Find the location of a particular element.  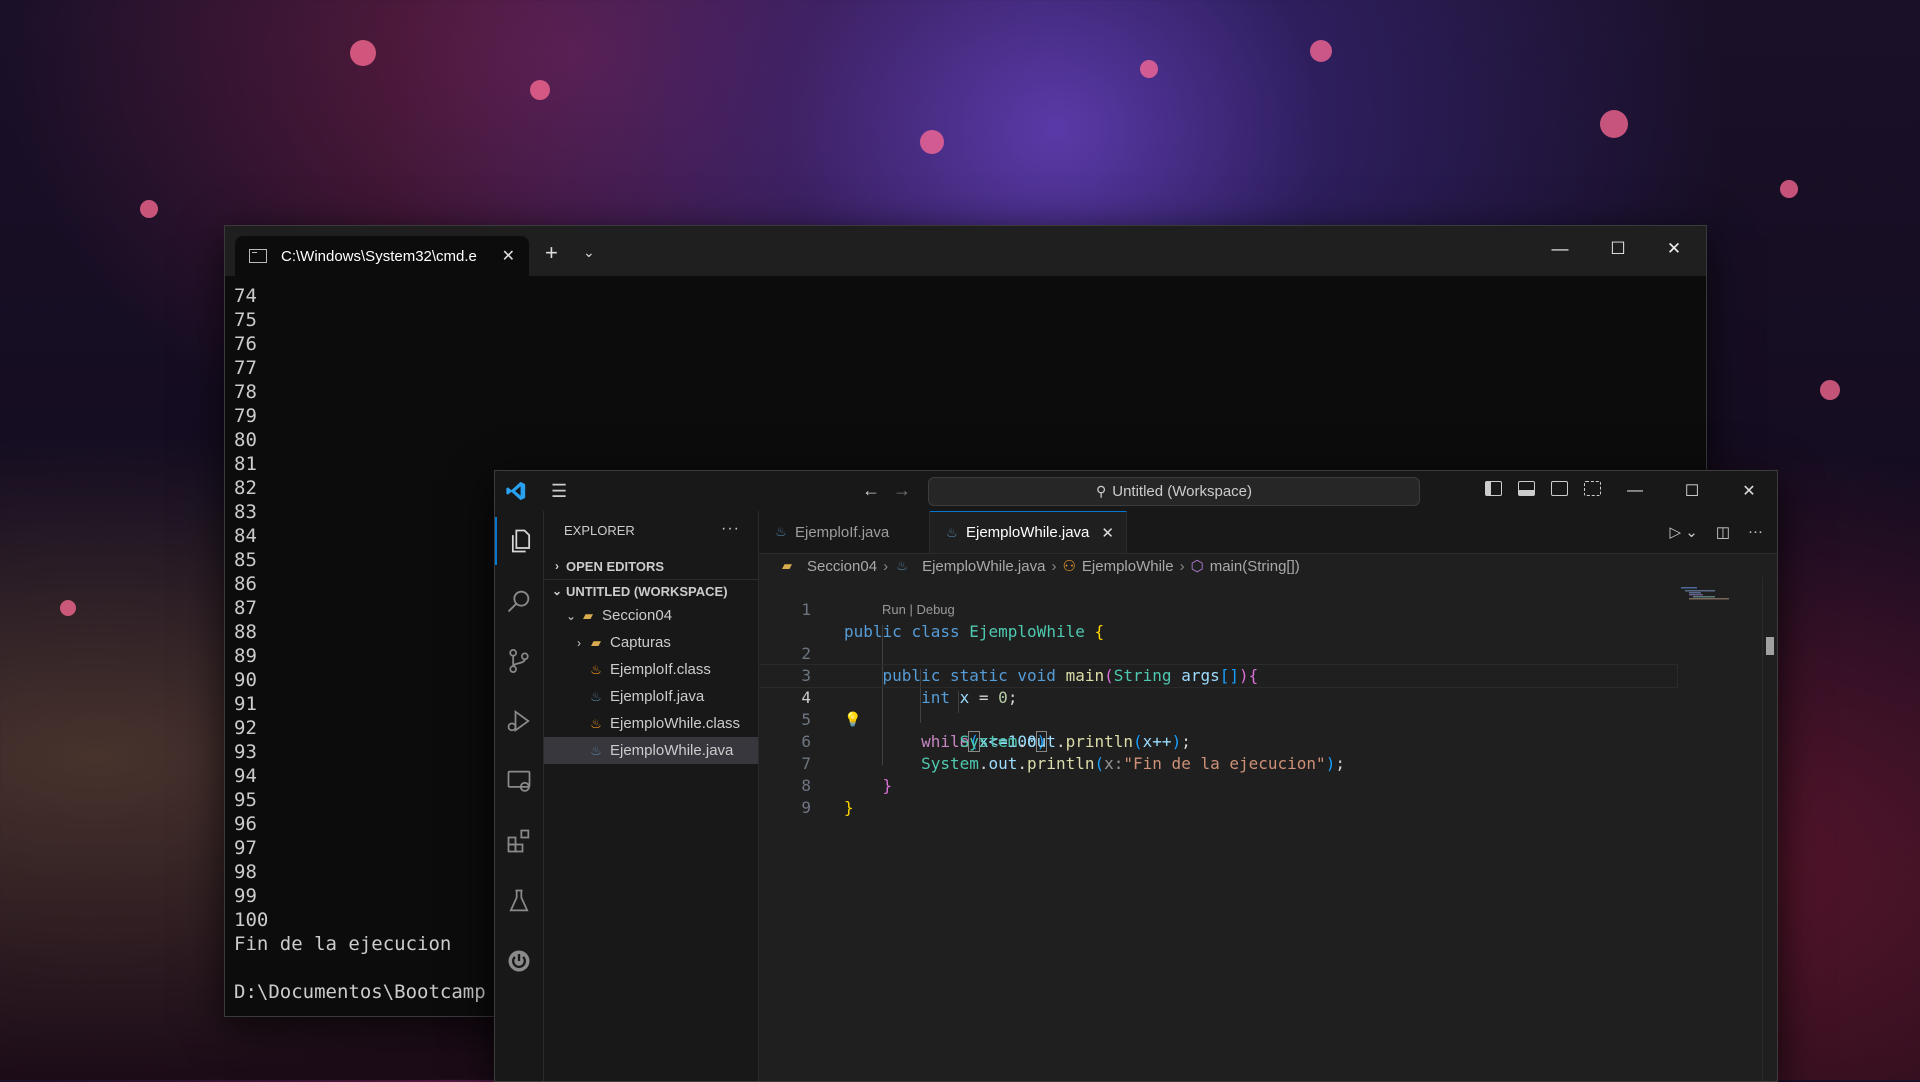

testing-icon is located at coordinates (519, 901).